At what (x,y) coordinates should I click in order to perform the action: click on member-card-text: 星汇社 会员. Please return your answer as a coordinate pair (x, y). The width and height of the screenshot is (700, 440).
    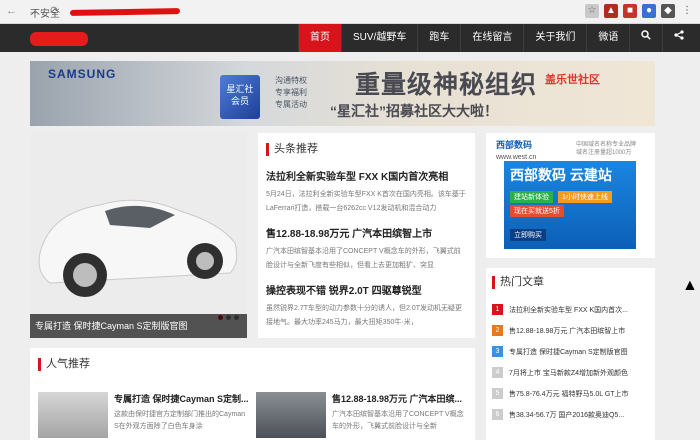
    Looking at the image, I should click on (240, 95).